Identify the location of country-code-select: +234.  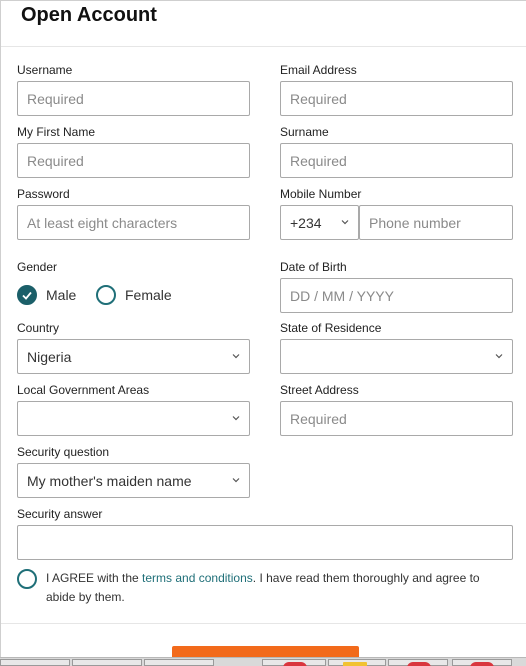
(319, 222).